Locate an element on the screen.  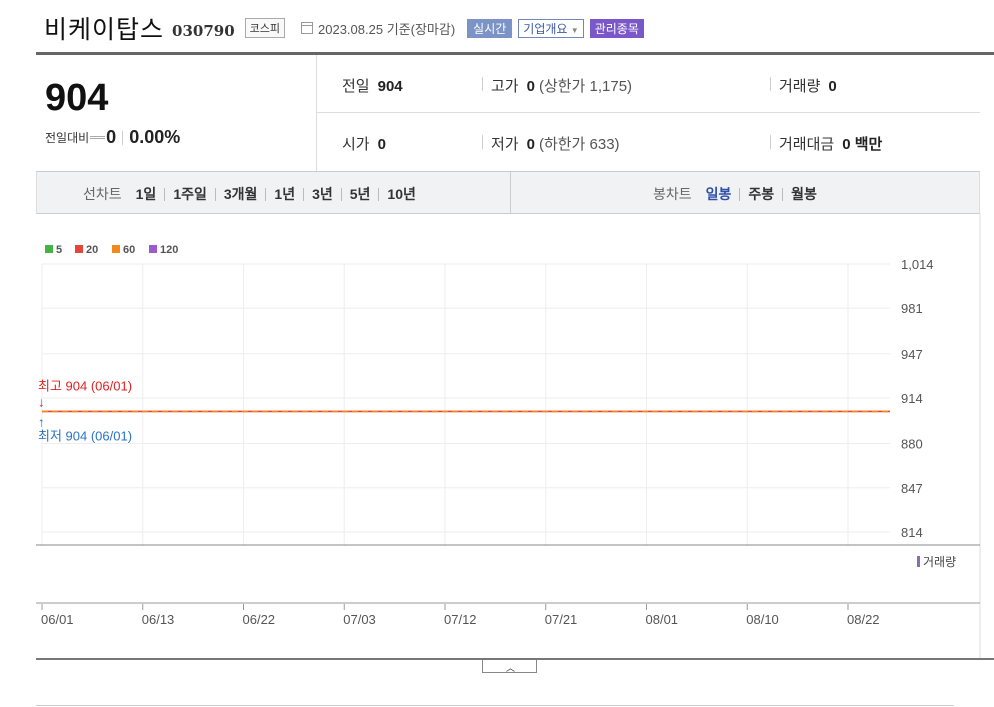
x-tick-label: 07/21 is located at coordinates (561, 619).